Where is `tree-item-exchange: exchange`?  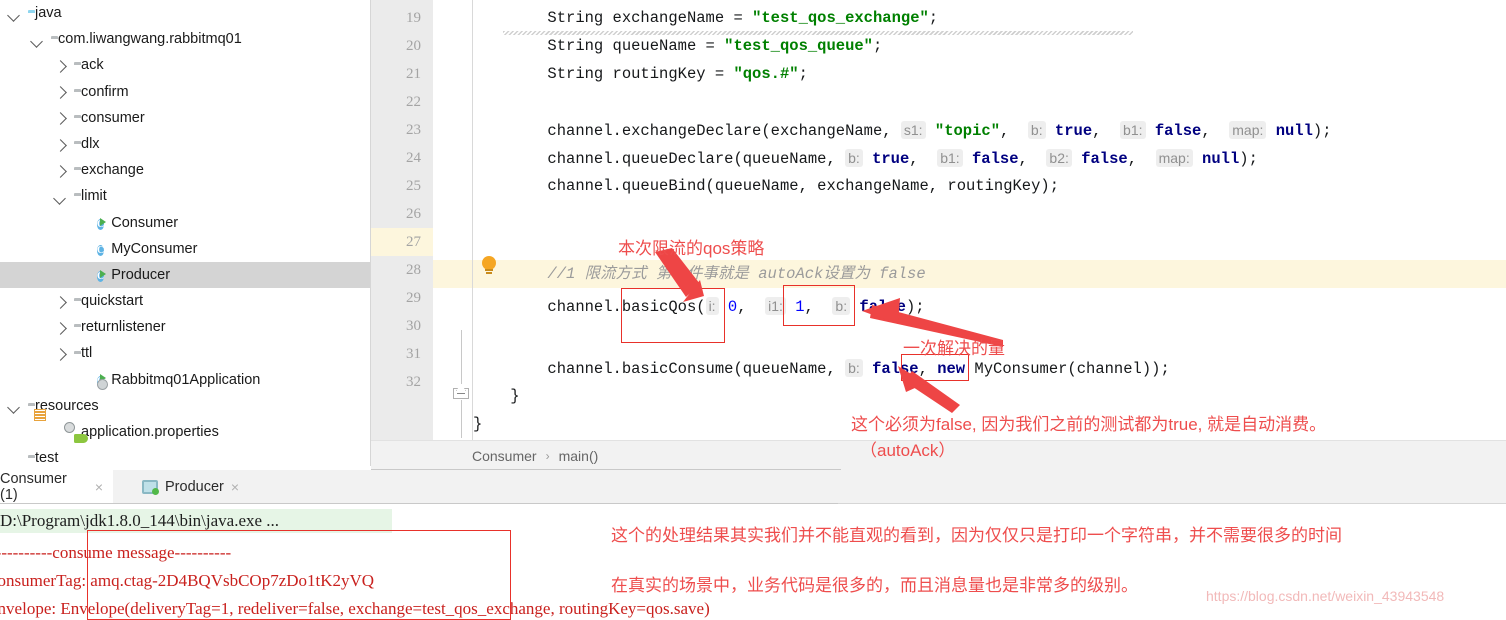
tree-item-exchange: exchange is located at coordinates (185, 170).